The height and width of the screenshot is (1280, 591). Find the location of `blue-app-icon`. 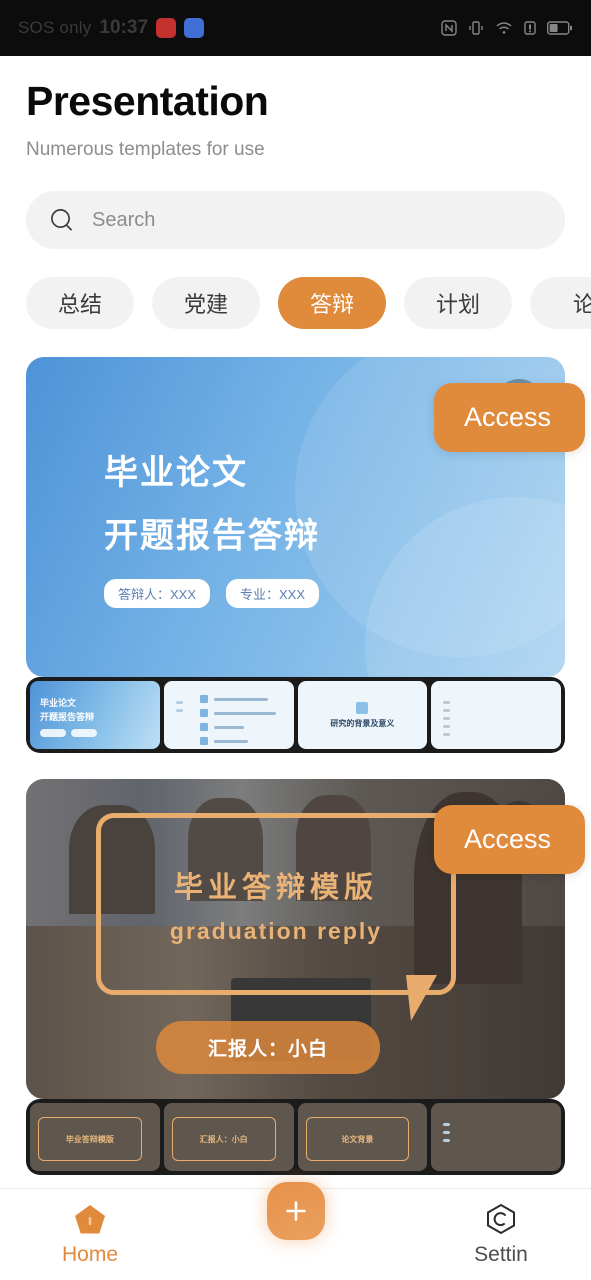

blue-app-icon is located at coordinates (194, 28).